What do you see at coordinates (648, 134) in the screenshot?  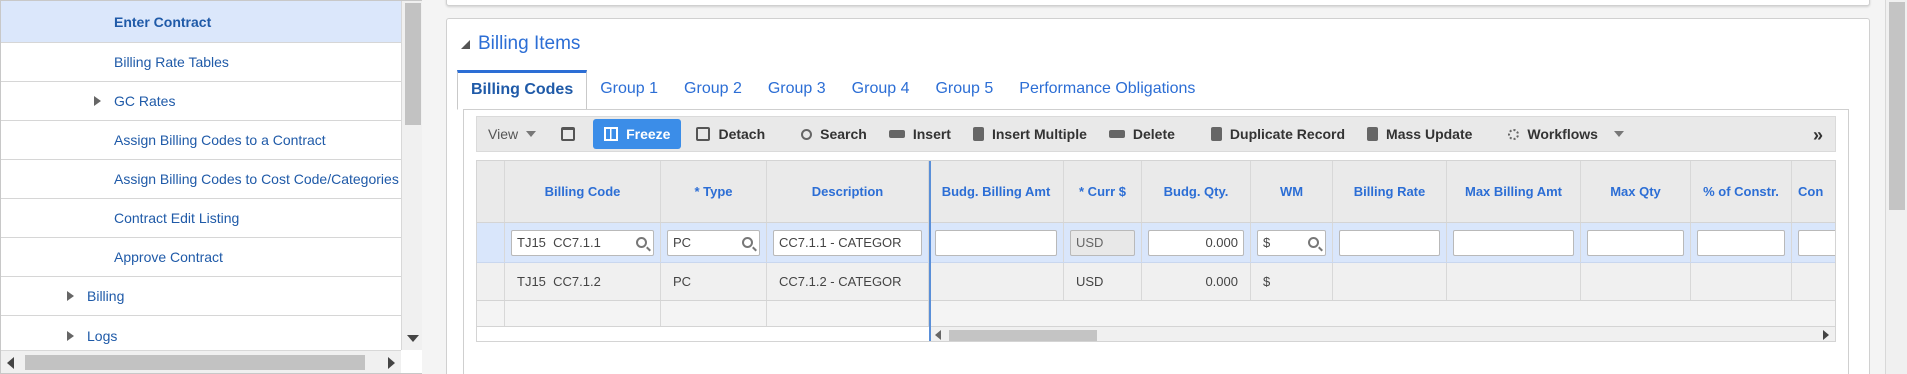 I see `freeze-label: Freeze` at bounding box center [648, 134].